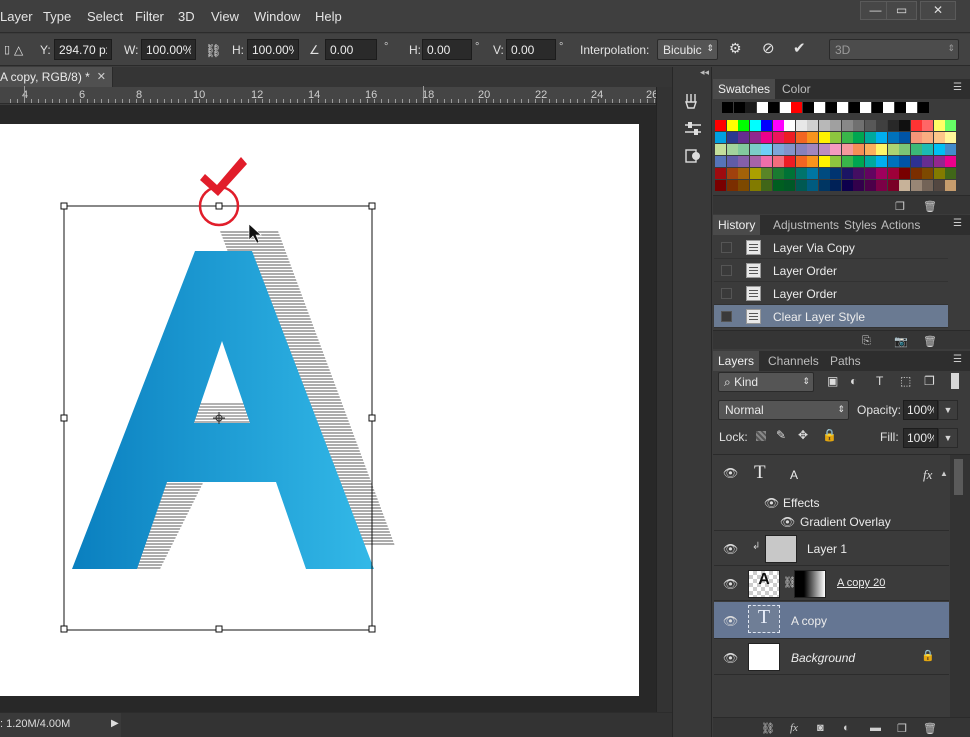  I want to click on layer-row-a-copy-selected: 👁 T A copy, so click(831, 620).